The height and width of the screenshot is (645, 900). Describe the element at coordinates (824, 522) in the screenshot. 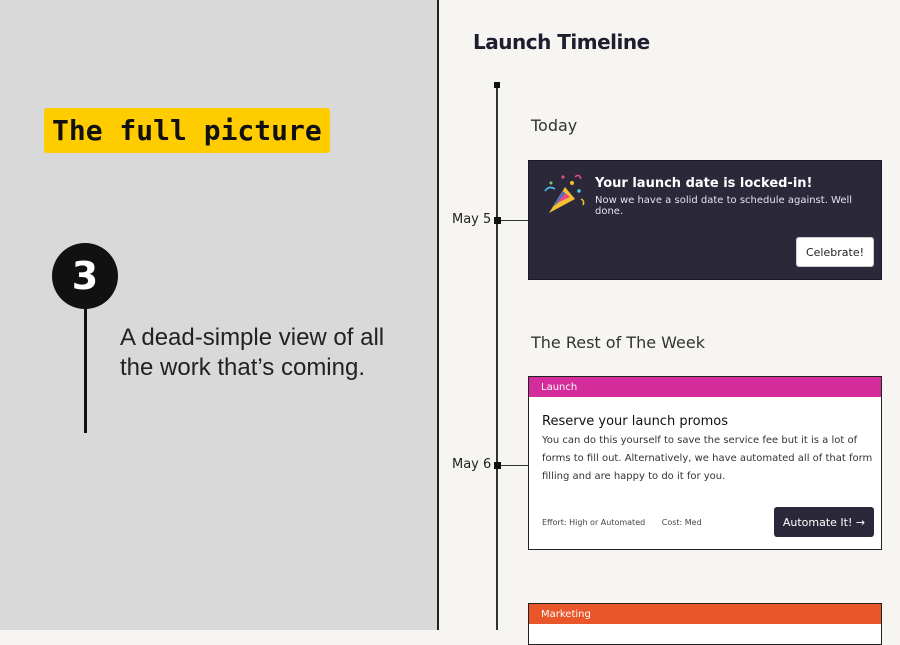

I see `automate-it-button: Automate It! →` at that location.